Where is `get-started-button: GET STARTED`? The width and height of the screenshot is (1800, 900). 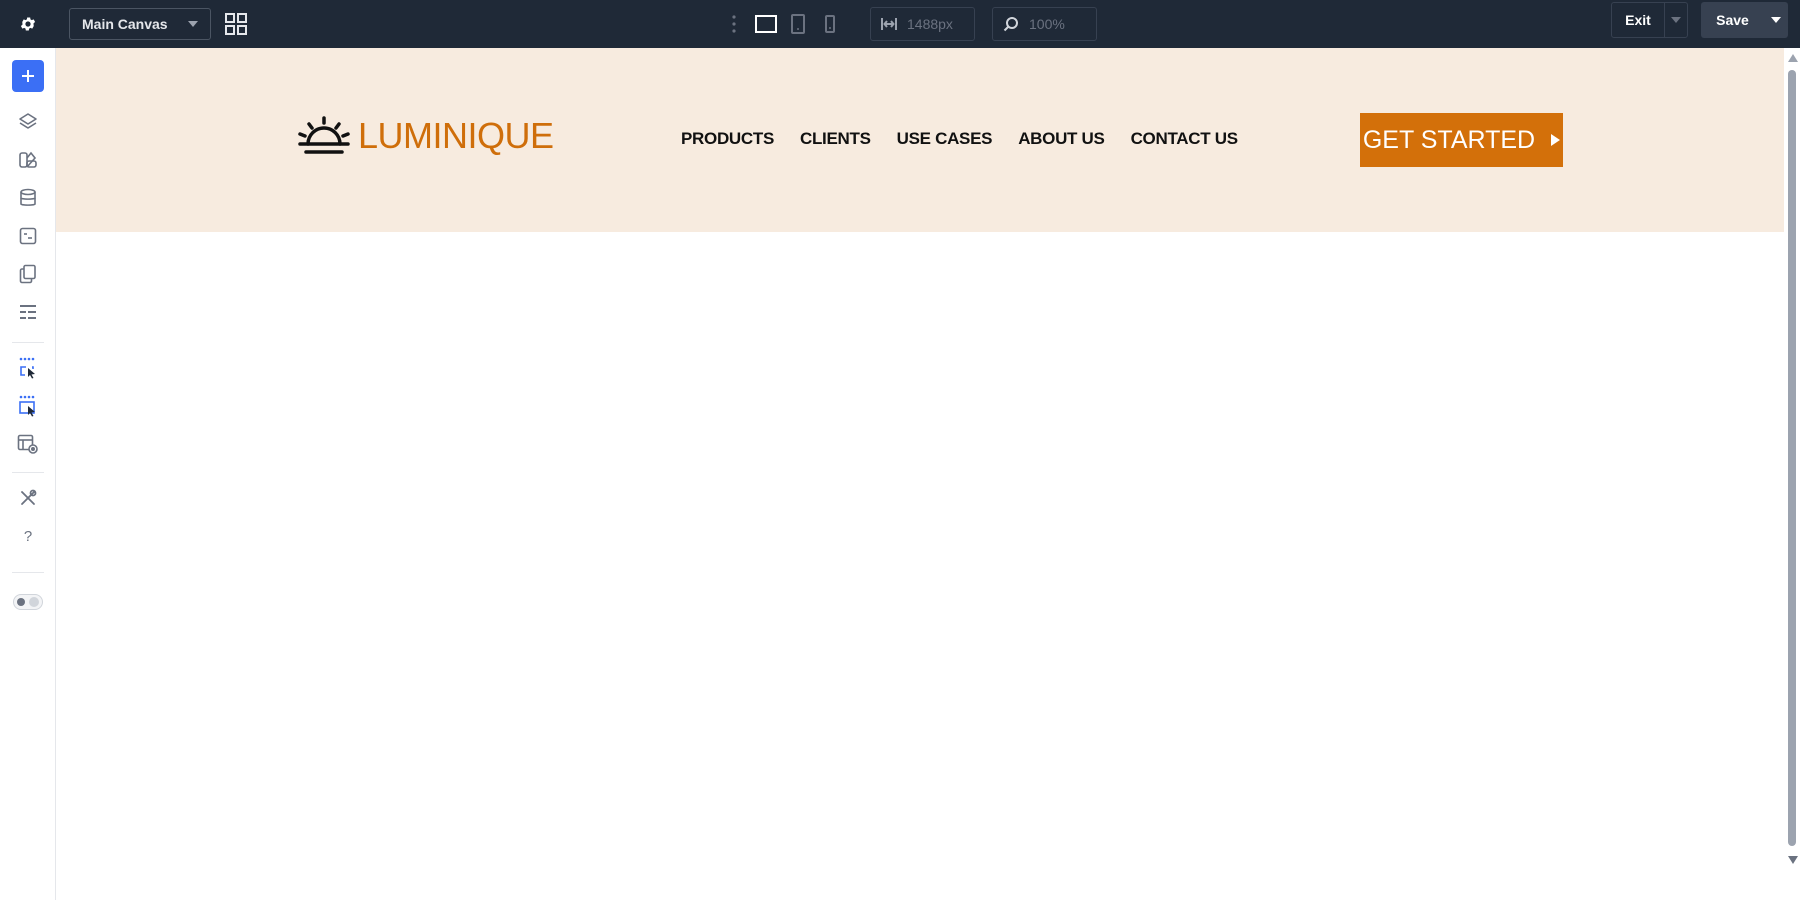 get-started-button: GET STARTED is located at coordinates (1461, 140).